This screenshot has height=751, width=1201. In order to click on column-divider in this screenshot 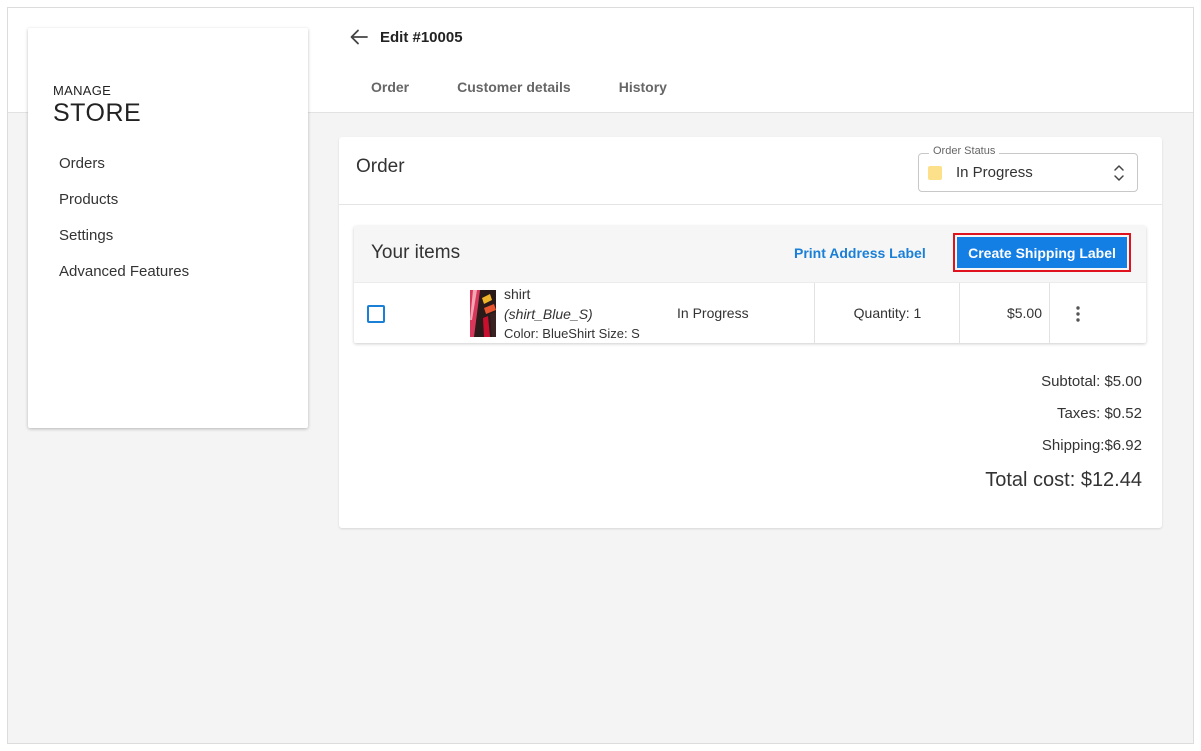, I will do `click(1049, 313)`.